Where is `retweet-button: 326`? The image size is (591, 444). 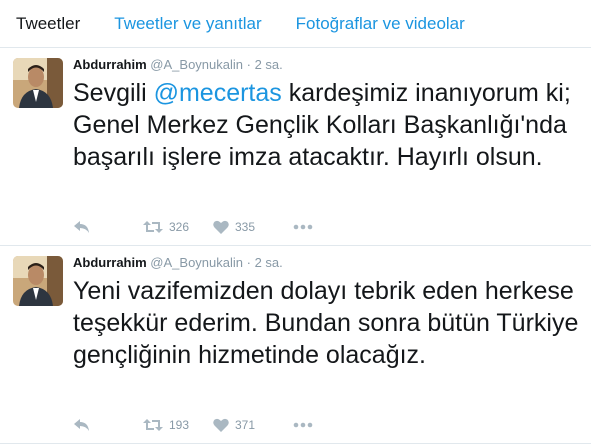 retweet-button: 326 is located at coordinates (178, 227).